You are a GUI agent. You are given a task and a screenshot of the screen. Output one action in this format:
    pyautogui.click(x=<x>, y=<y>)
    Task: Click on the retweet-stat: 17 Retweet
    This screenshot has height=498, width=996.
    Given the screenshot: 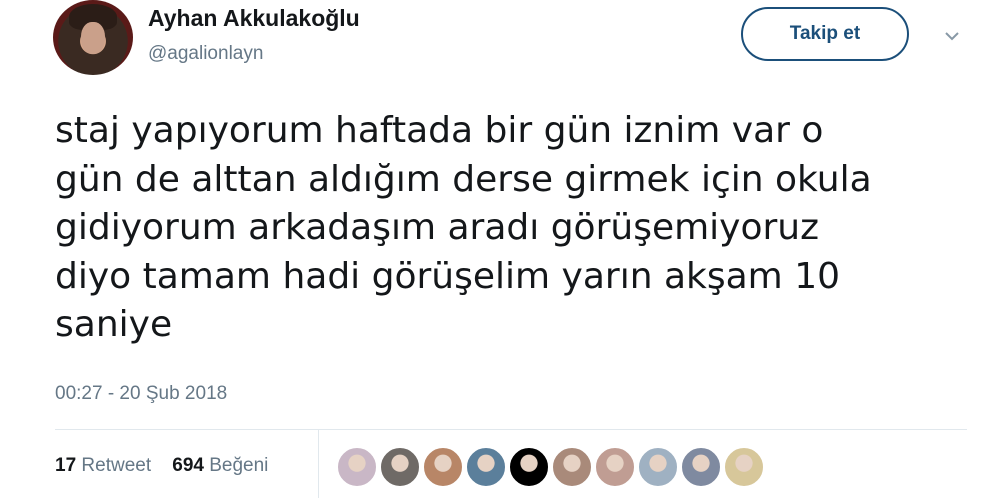 What is the action you would take?
    pyautogui.click(x=103, y=465)
    